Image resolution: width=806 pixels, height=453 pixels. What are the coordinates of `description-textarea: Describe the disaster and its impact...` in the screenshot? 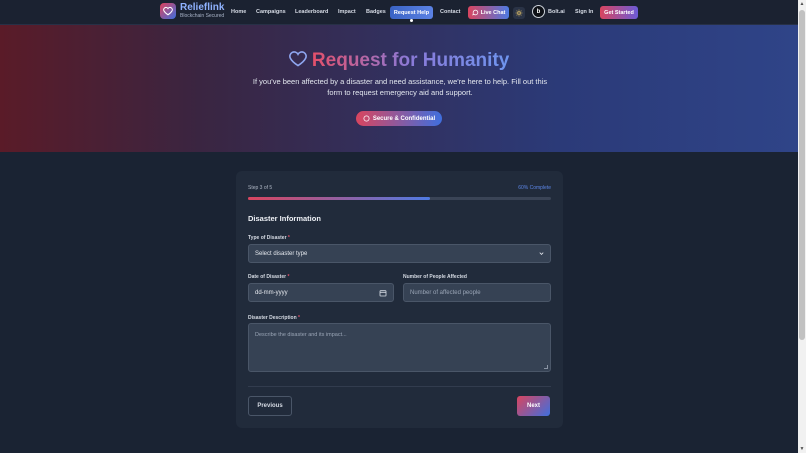 It's located at (399, 347).